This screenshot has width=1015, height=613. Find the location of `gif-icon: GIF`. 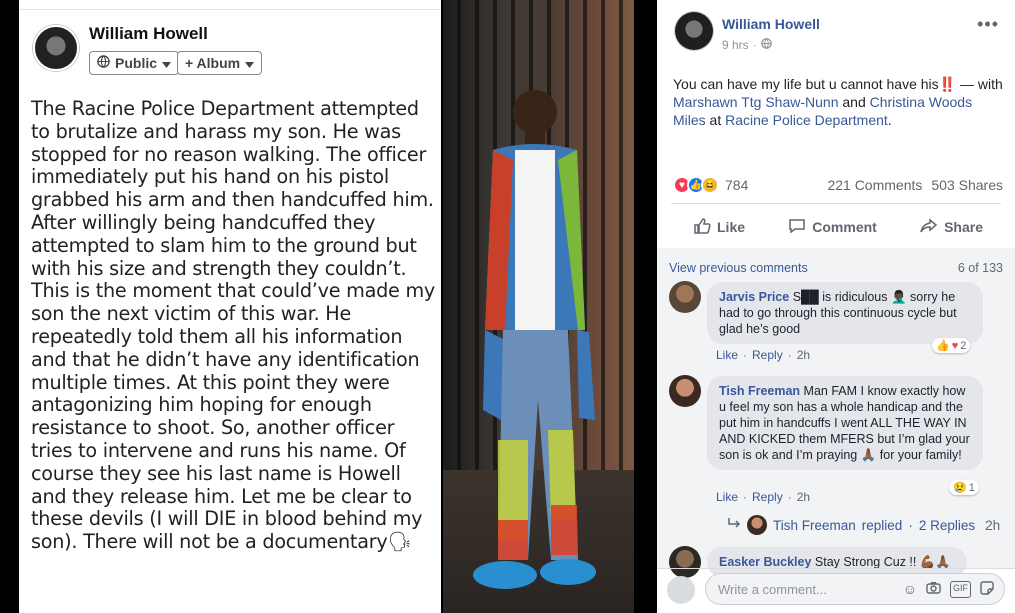

gif-icon: GIF is located at coordinates (960, 589).